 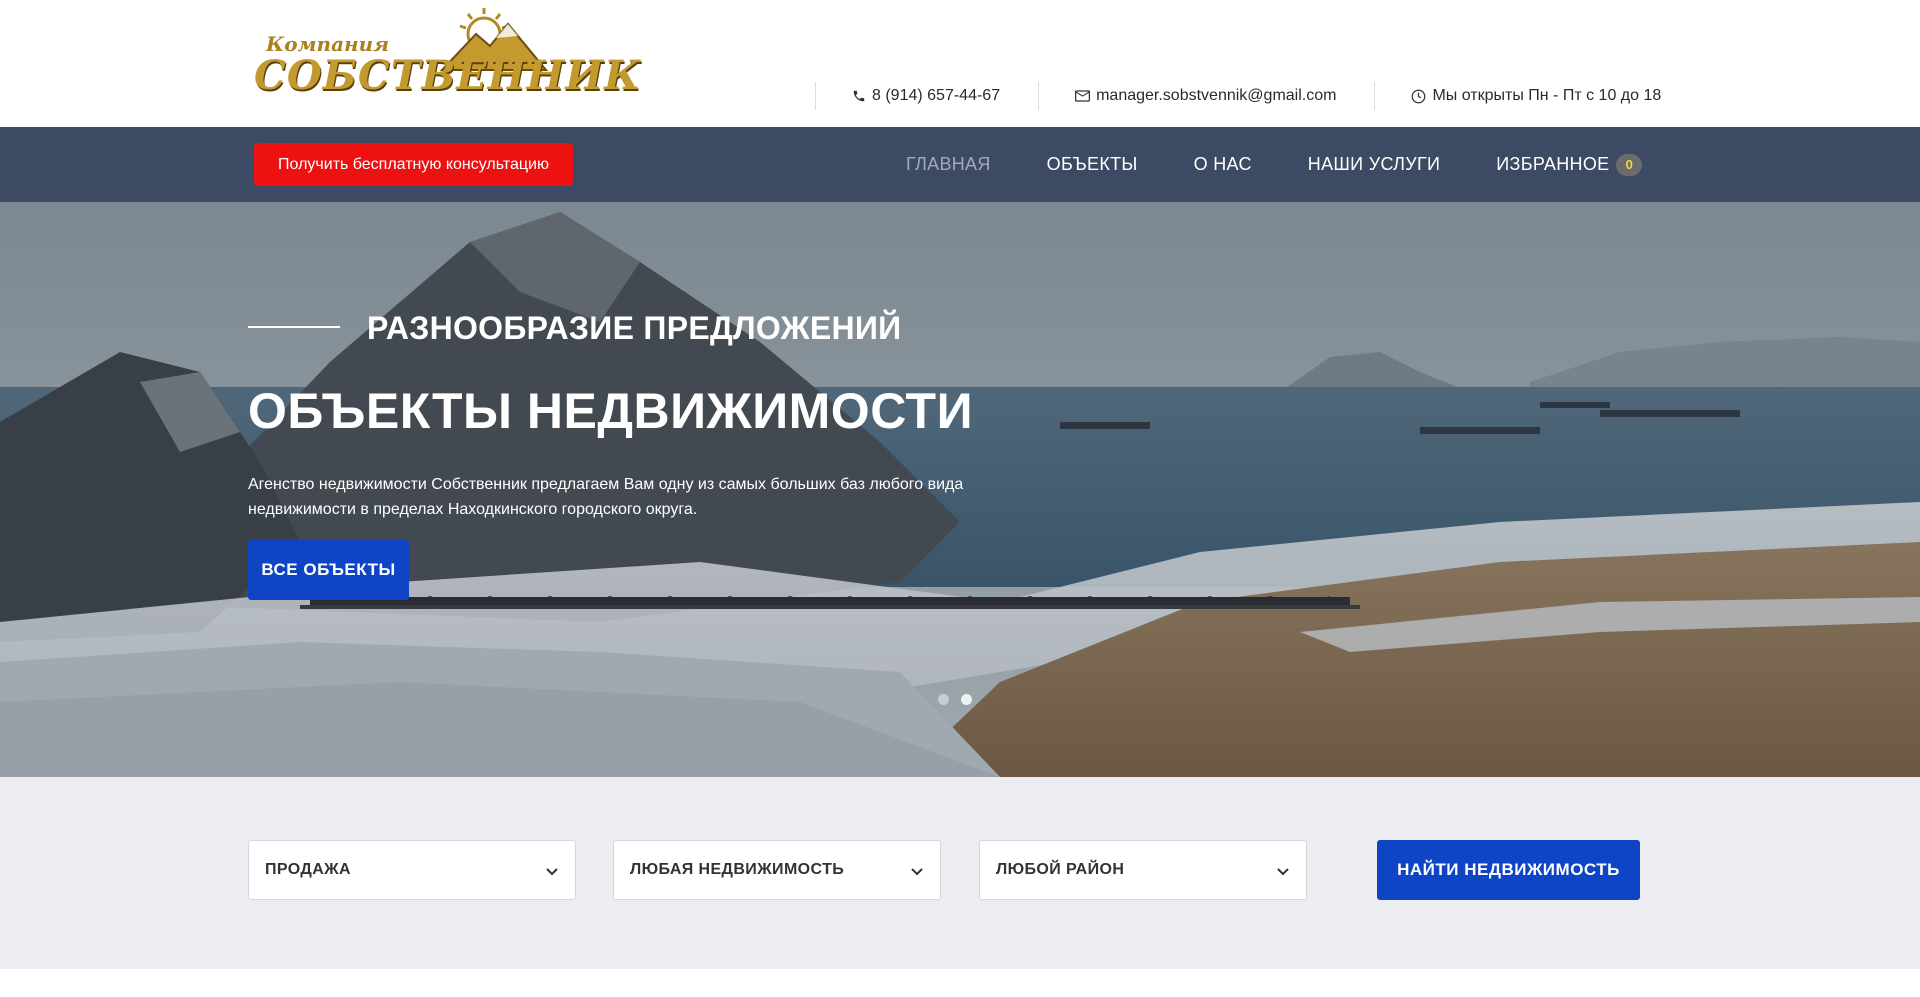 What do you see at coordinates (1083, 96) in the screenshot?
I see `mail-icon` at bounding box center [1083, 96].